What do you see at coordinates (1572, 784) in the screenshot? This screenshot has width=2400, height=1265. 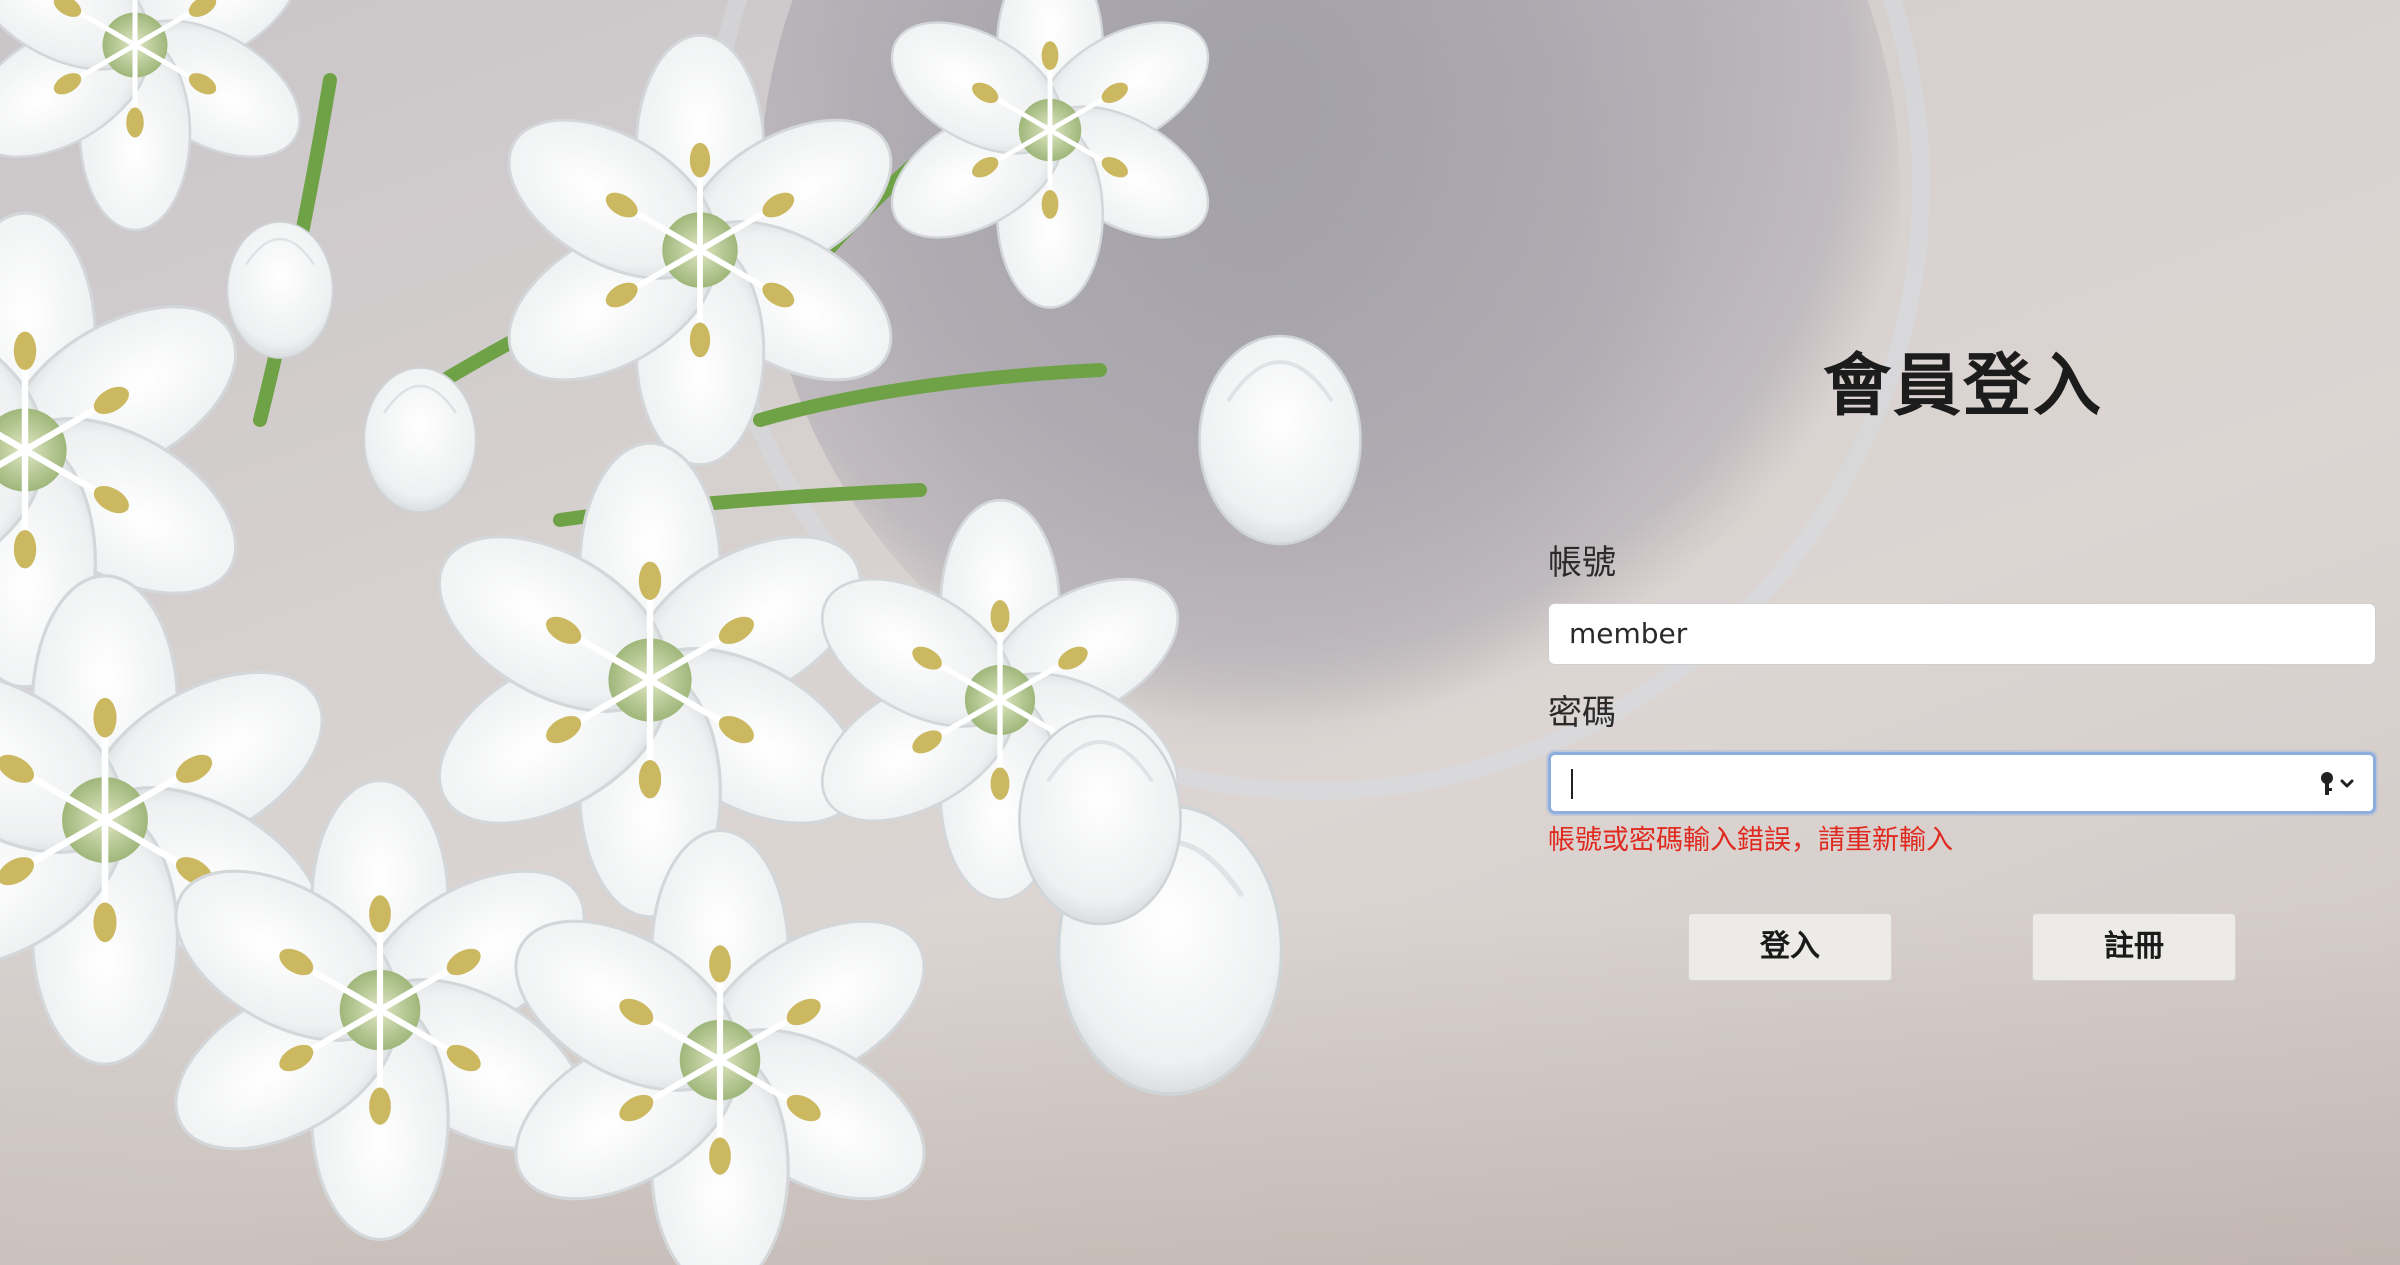 I see `text-cursor` at bounding box center [1572, 784].